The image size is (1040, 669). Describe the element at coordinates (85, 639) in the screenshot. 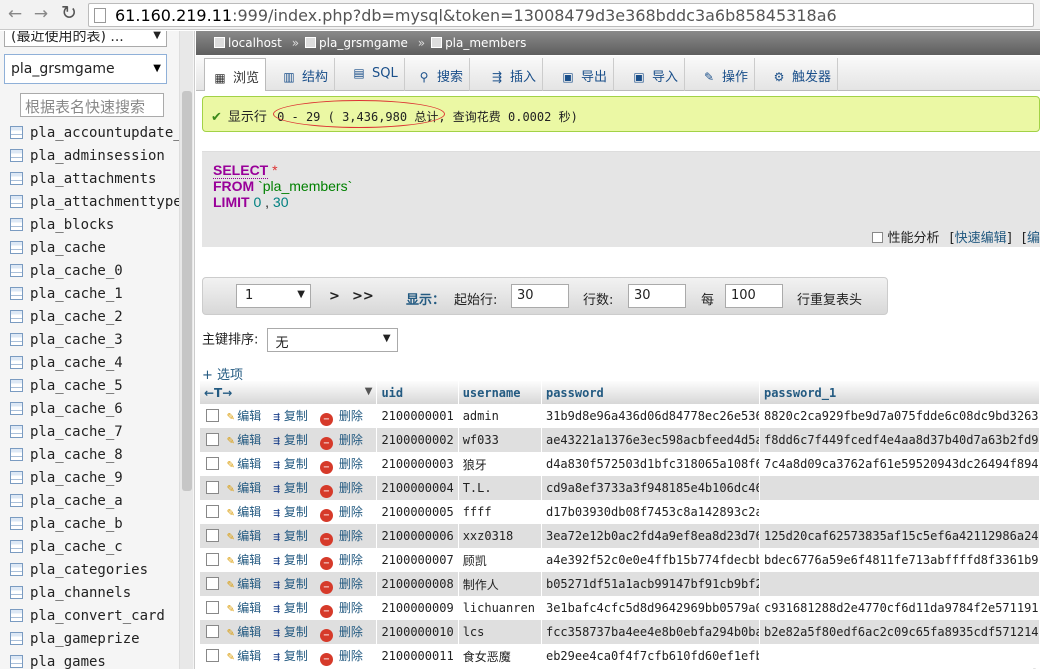

I see `table-name: pla_gameprize` at that location.